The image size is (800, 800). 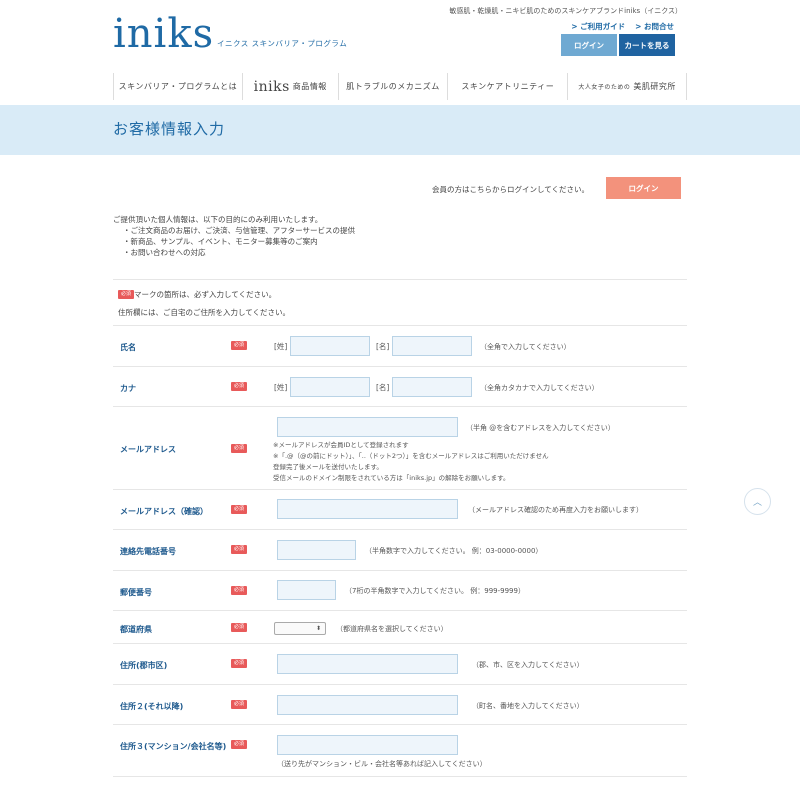 I want to click on chevron-up-icon: ︿, so click(x=757, y=503).